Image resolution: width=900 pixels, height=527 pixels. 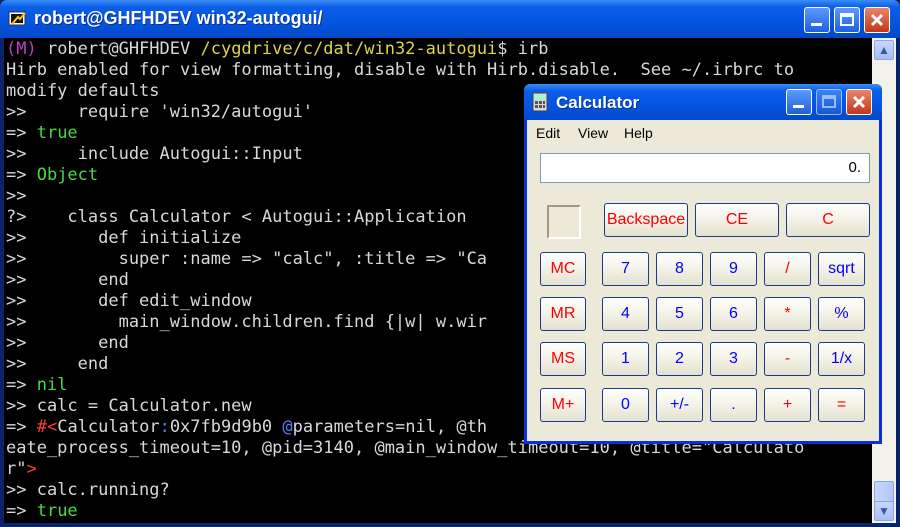 I want to click on key-5-button: 5, so click(x=679, y=314).